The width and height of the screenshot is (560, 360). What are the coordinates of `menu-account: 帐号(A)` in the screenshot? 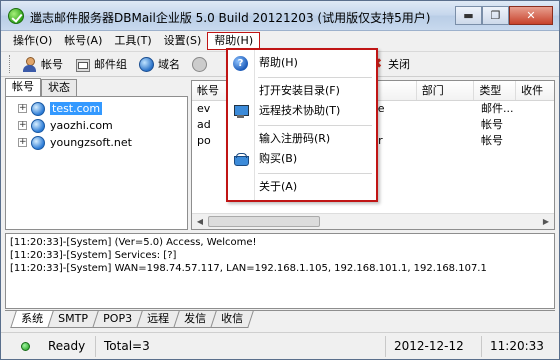 It's located at (83, 41).